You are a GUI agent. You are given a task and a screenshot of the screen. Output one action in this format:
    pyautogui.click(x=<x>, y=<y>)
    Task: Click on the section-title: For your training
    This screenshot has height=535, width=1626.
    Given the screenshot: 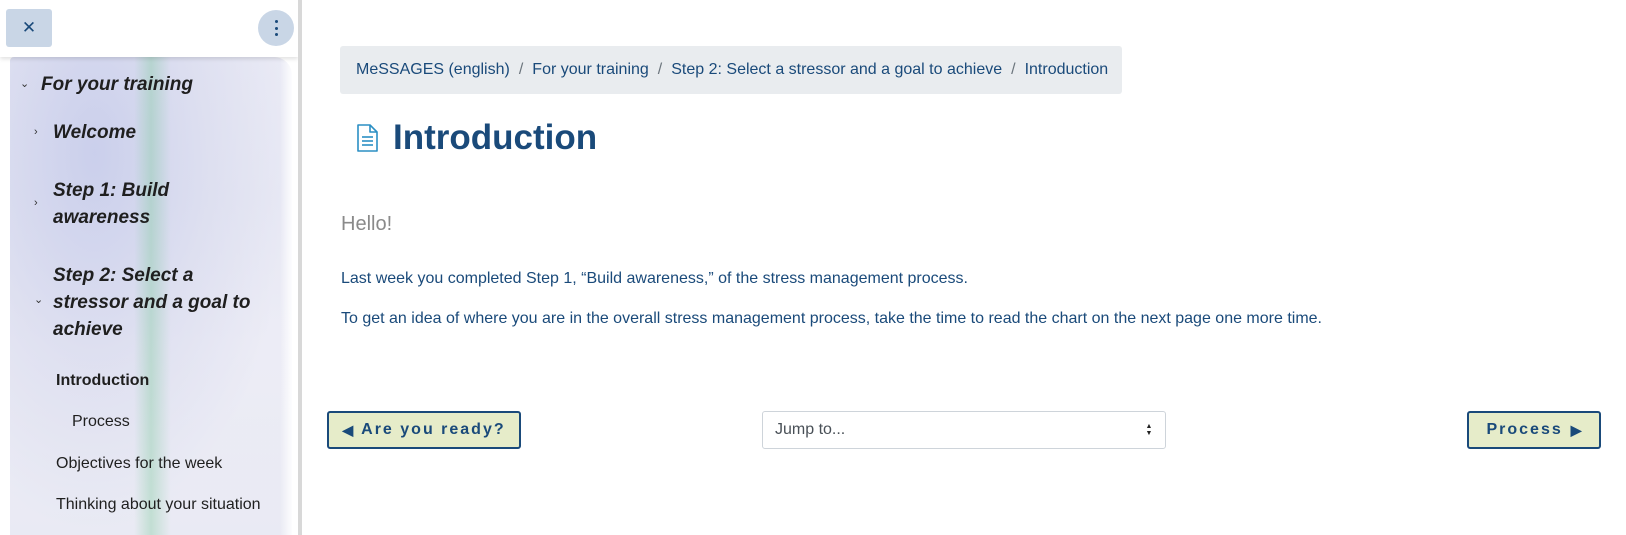 What is the action you would take?
    pyautogui.click(x=117, y=84)
    